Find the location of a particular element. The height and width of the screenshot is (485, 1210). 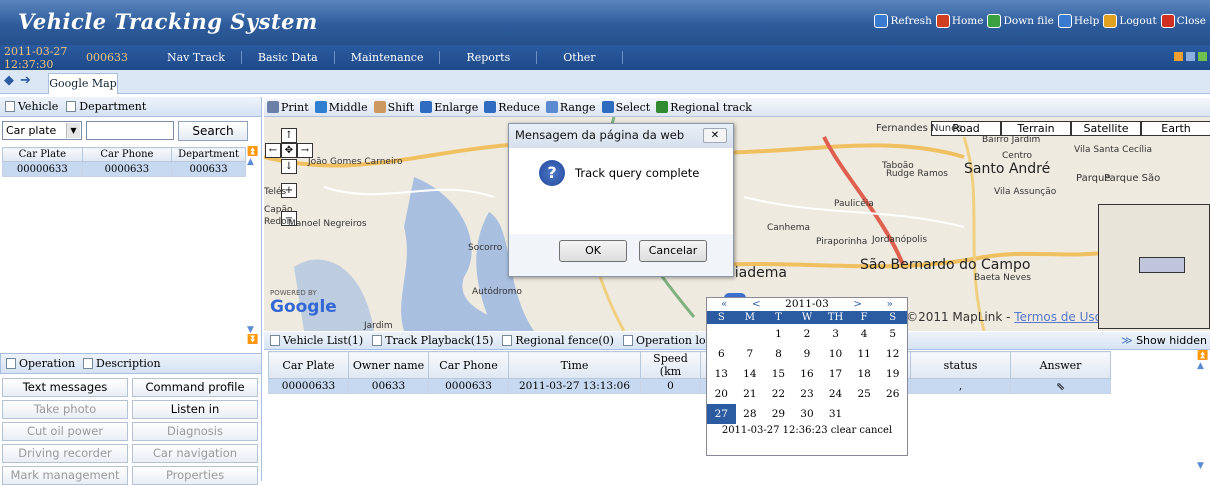

tab-department: Department is located at coordinates (106, 106).